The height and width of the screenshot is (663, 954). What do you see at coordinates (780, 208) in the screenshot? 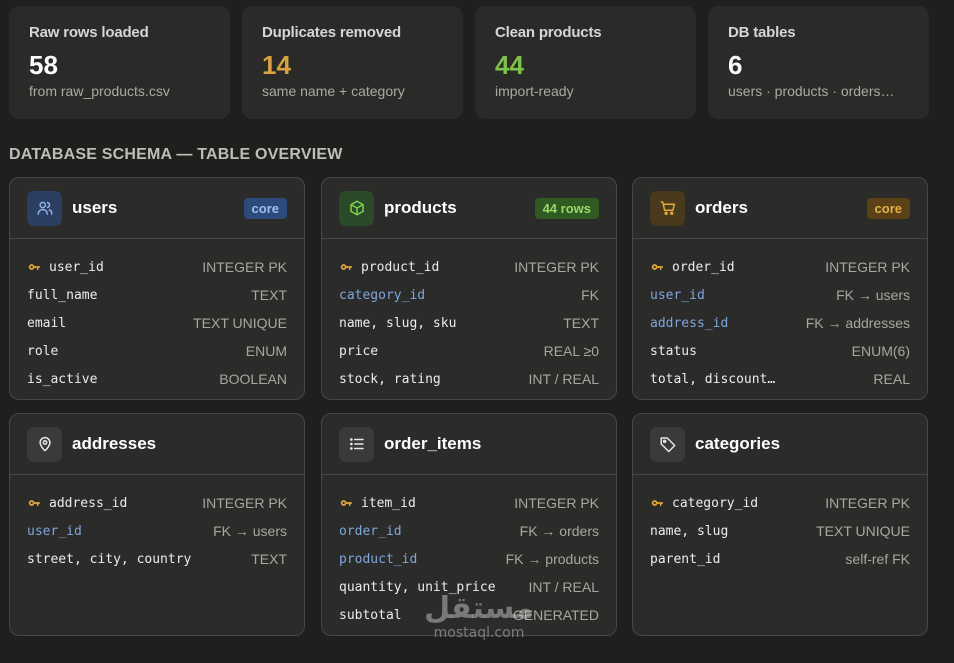
I see `table-card-header: orders core` at bounding box center [780, 208].